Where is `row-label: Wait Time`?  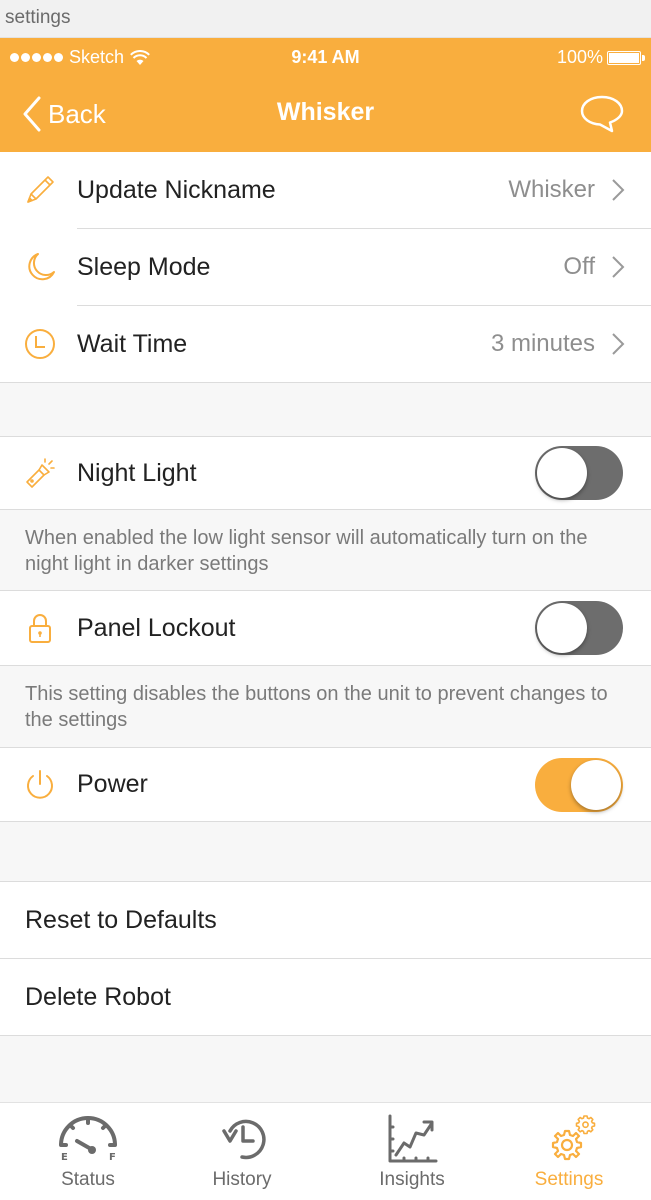 row-label: Wait Time is located at coordinates (132, 343).